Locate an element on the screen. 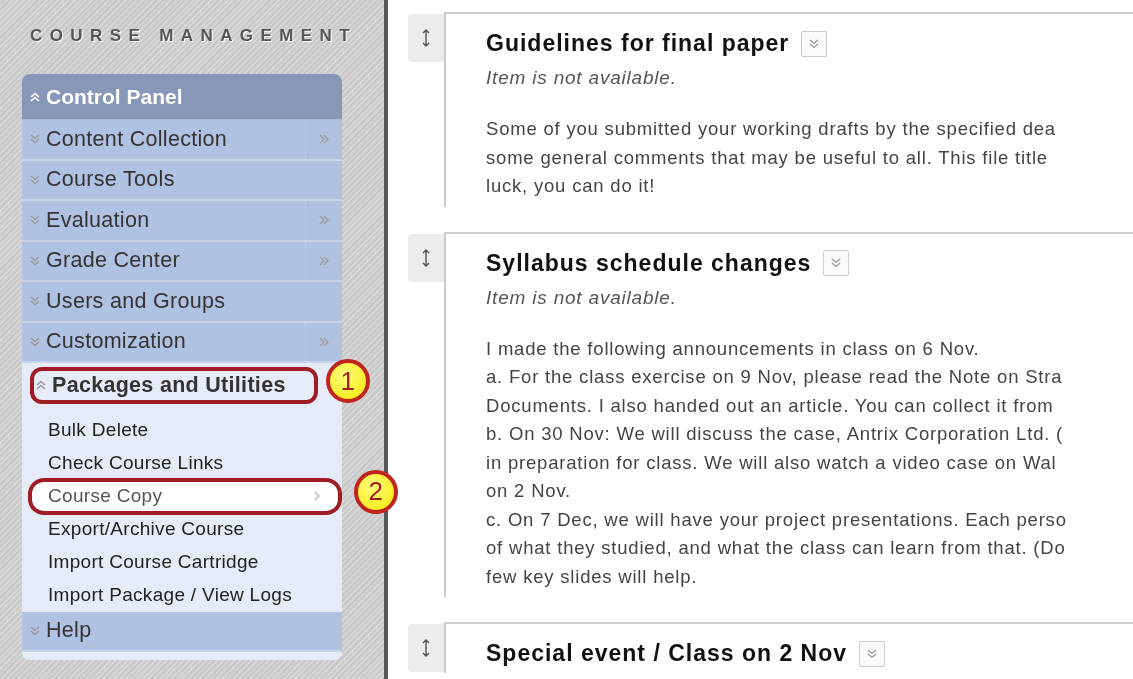  body-text-line: of what they studied, and what the class can learn from that. (Do is located at coordinates (776, 548).